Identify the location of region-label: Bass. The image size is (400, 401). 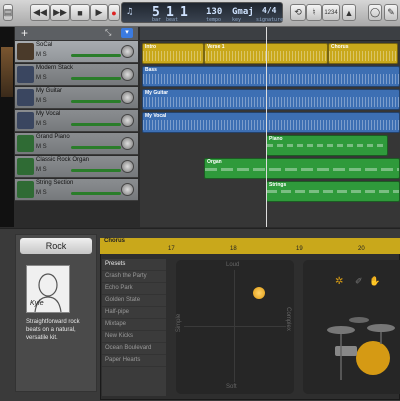
(151, 70).